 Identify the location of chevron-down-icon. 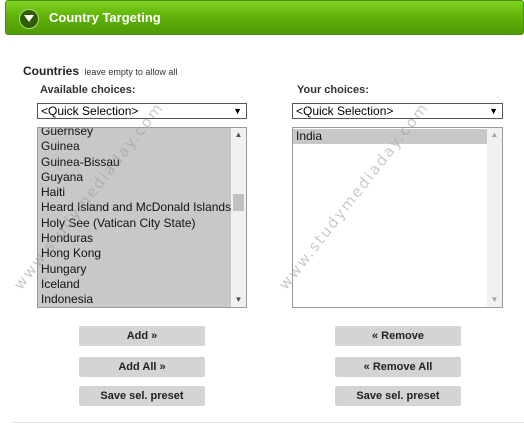
(29, 19).